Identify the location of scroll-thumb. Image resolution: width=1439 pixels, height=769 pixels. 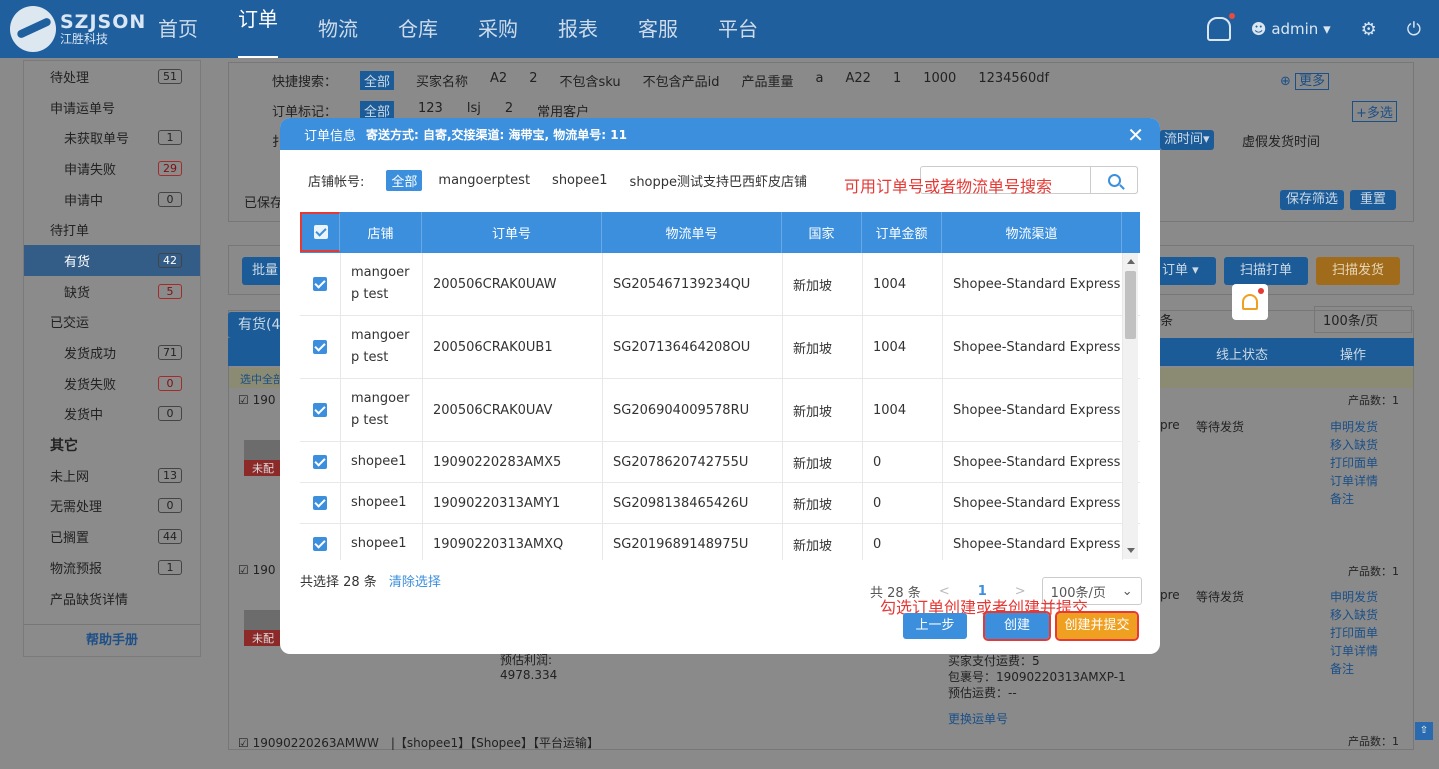
(1130, 305).